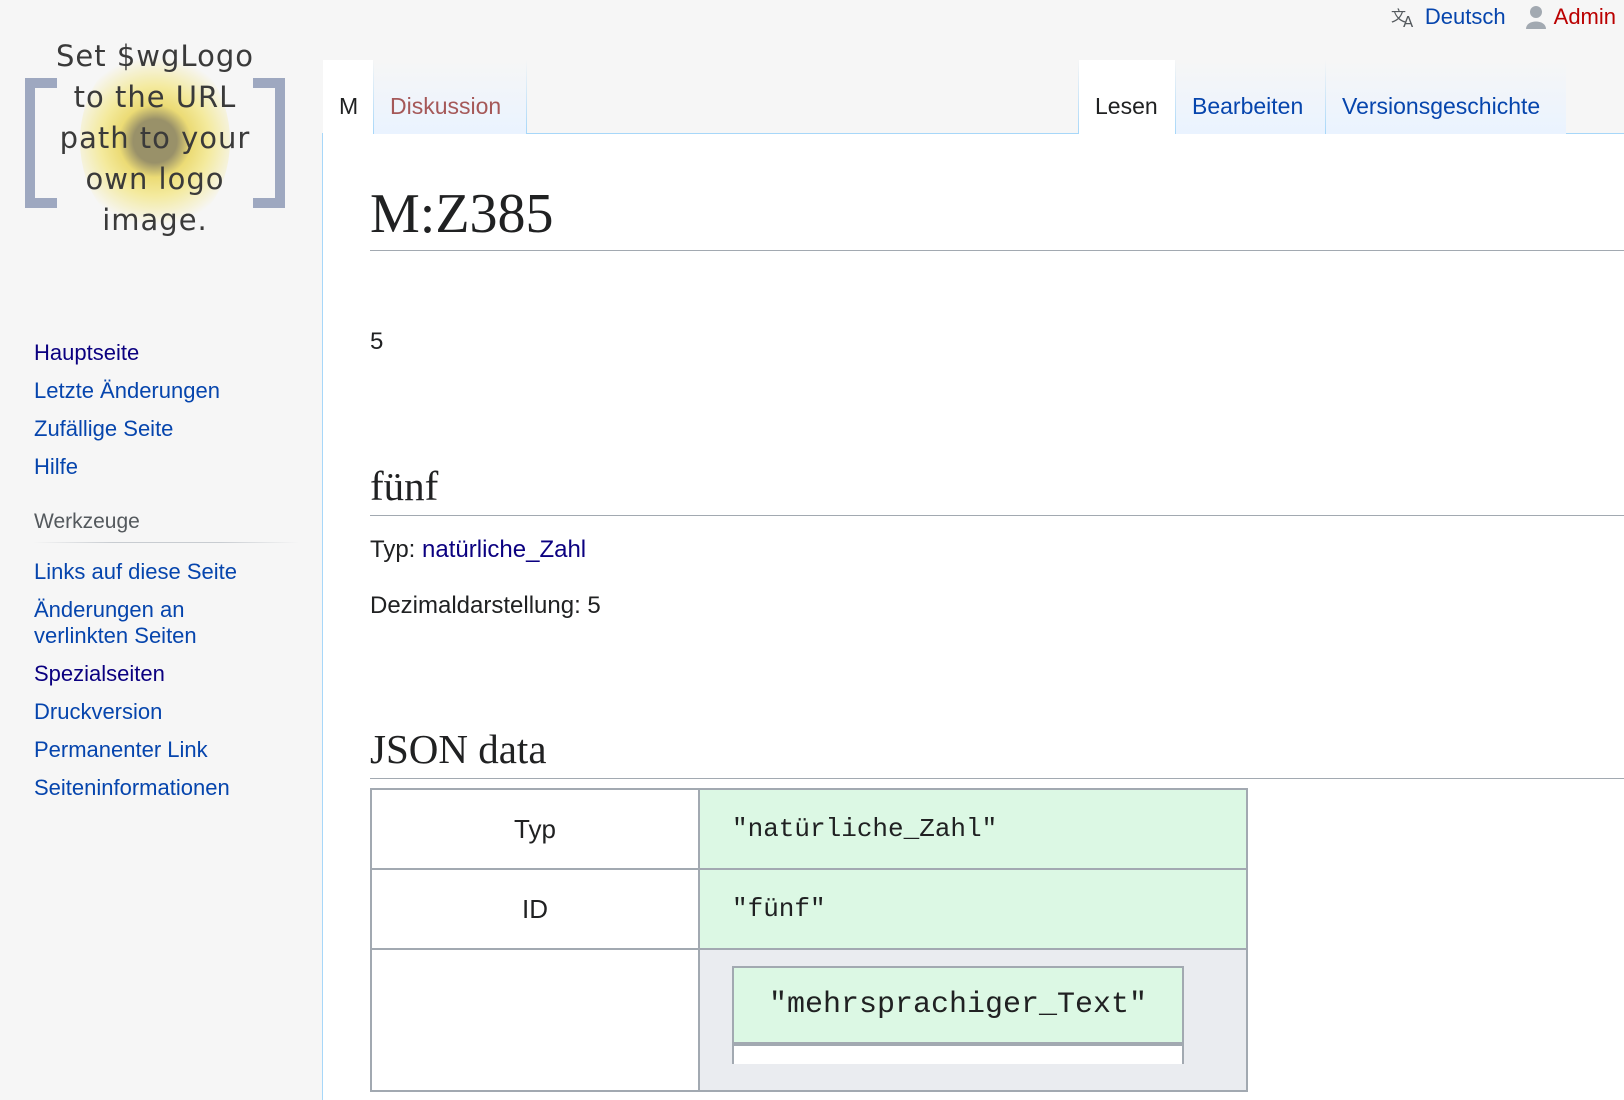  I want to click on language-link: Deutsch, so click(1465, 17).